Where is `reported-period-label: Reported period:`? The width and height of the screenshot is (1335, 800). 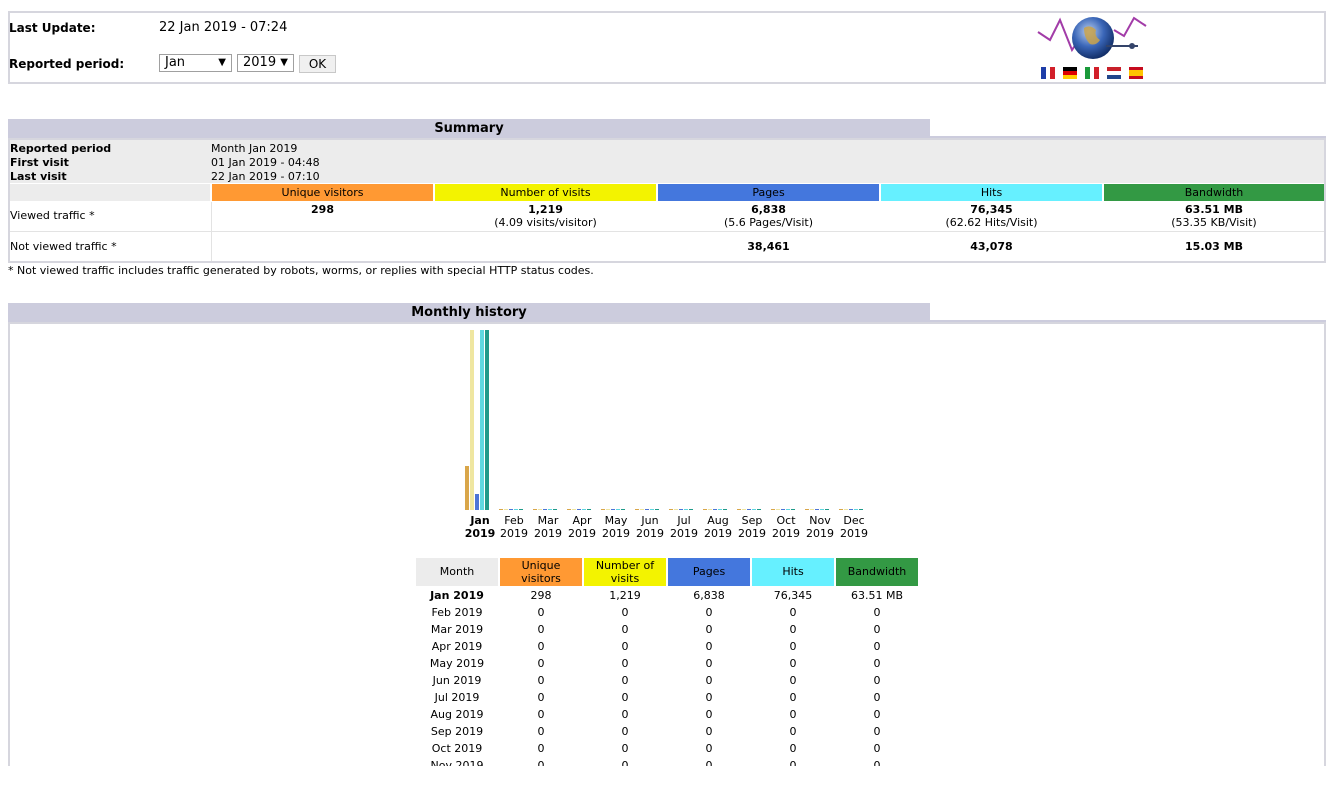
reported-period-label: Reported period: is located at coordinates (67, 64).